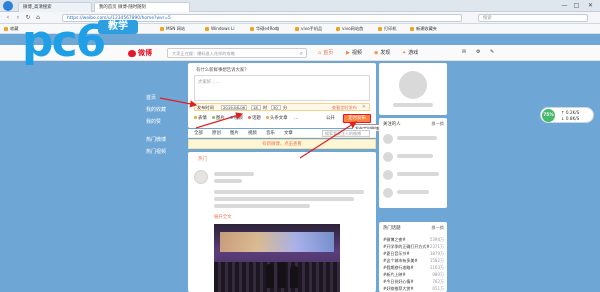 The width and height of the screenshot is (600, 292). Describe the element at coordinates (436, 246) in the screenshot. I see `topic-count: 2371万` at that location.